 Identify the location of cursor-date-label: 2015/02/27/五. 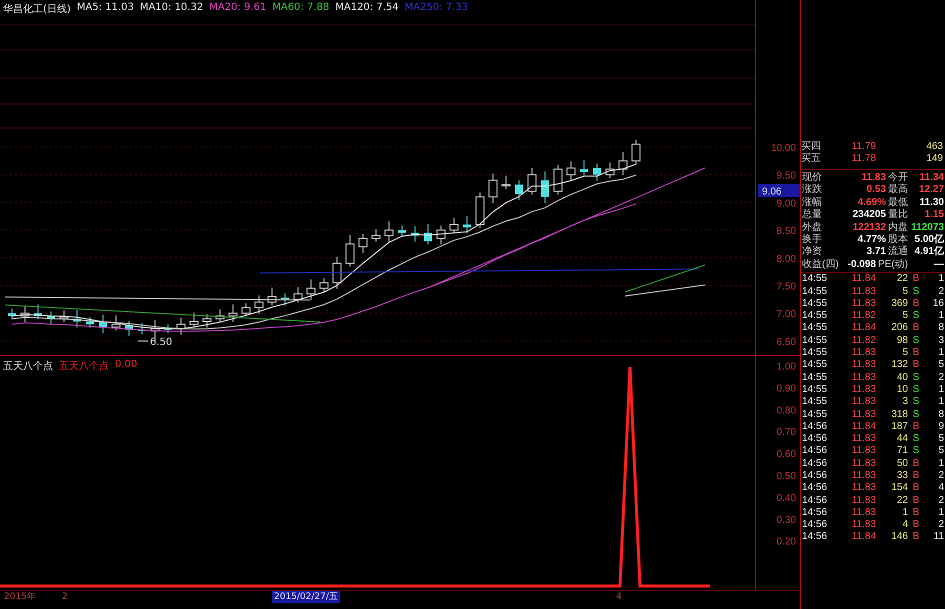
(306, 597).